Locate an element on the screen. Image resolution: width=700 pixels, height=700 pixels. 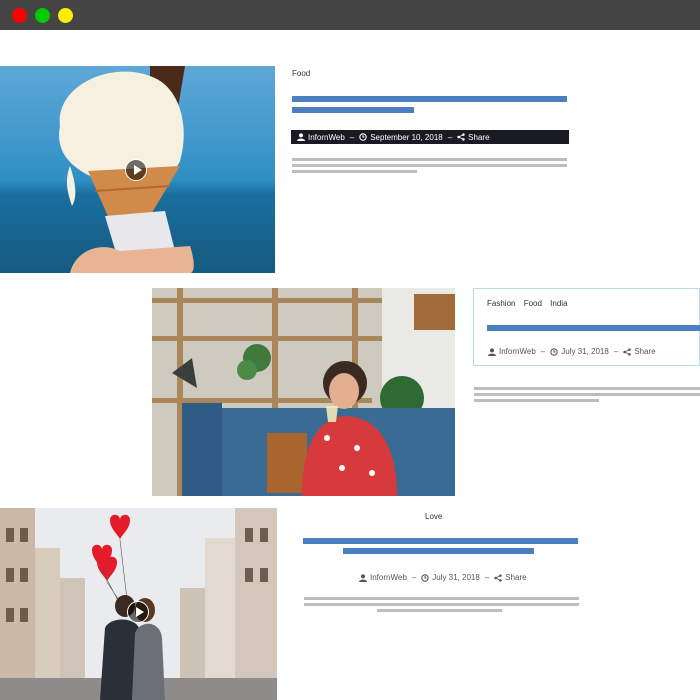
window-titlebar is located at coordinates (350, 15).